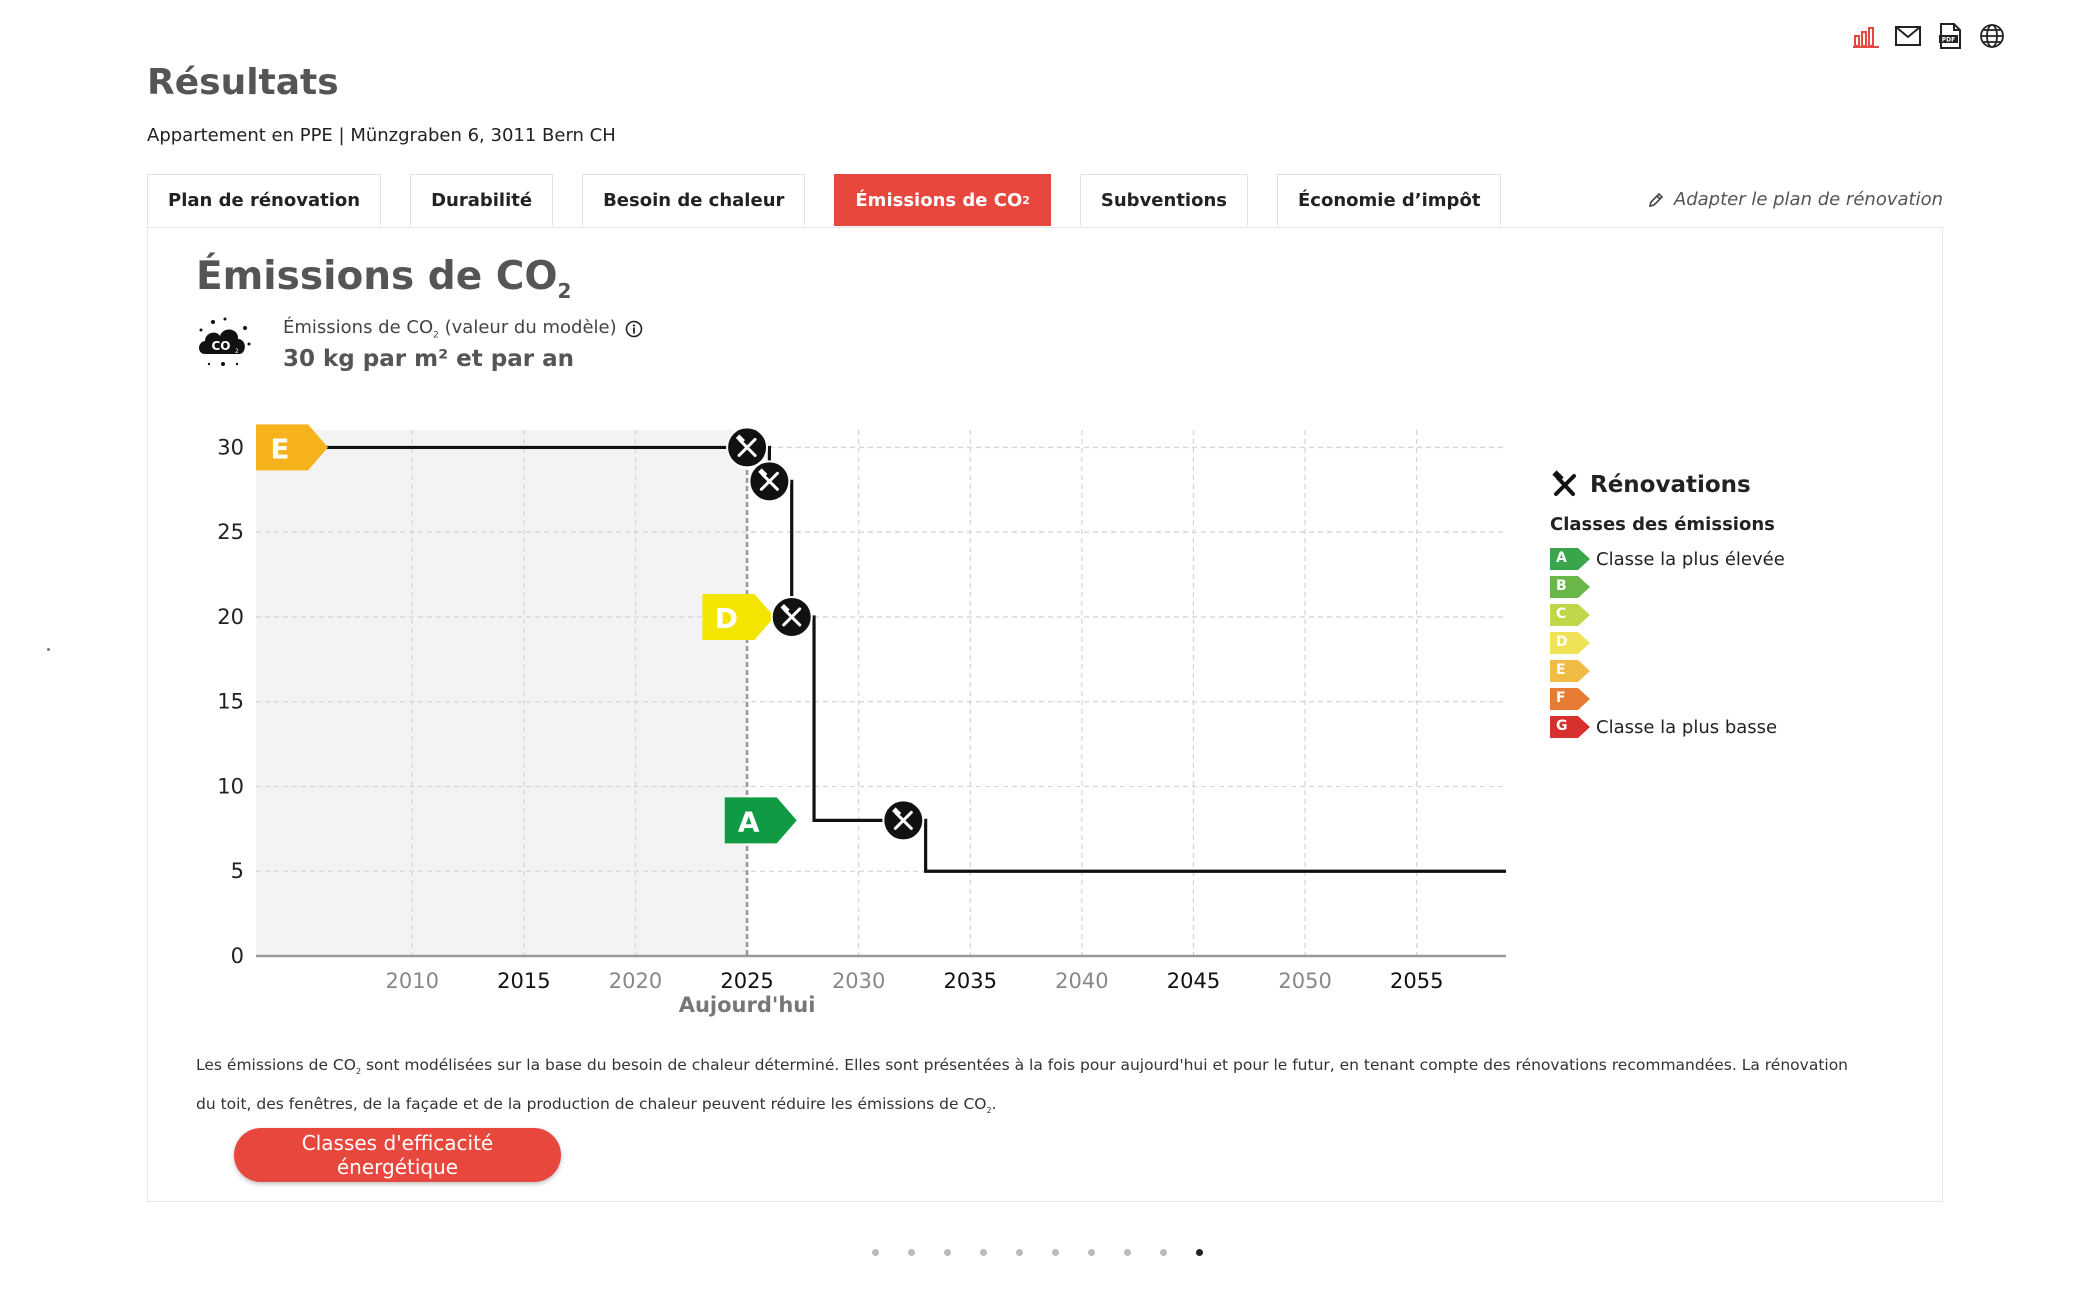  I want to click on note-text: Les émissions de CO, so click(276, 1065).